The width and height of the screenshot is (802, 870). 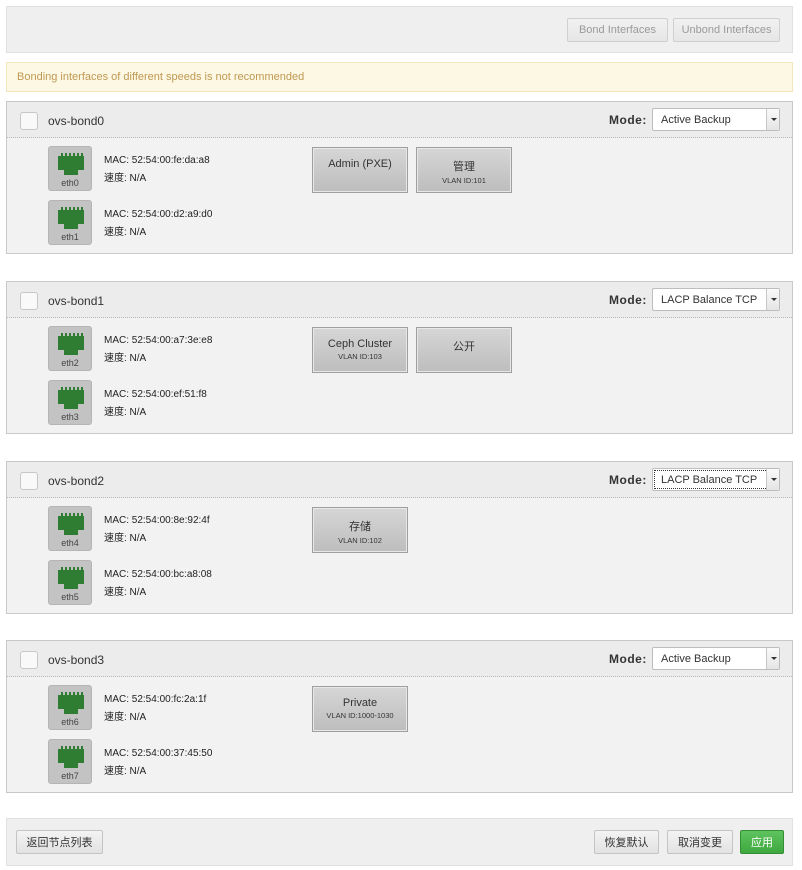 What do you see at coordinates (762, 842) in the screenshot?
I see `apply-button: 应用` at bounding box center [762, 842].